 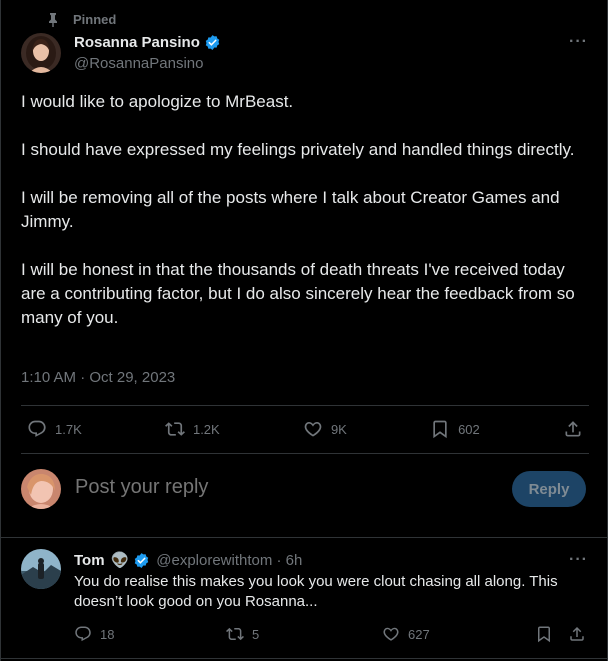 What do you see at coordinates (107, 634) in the screenshot?
I see `comment-reply-count: 18` at bounding box center [107, 634].